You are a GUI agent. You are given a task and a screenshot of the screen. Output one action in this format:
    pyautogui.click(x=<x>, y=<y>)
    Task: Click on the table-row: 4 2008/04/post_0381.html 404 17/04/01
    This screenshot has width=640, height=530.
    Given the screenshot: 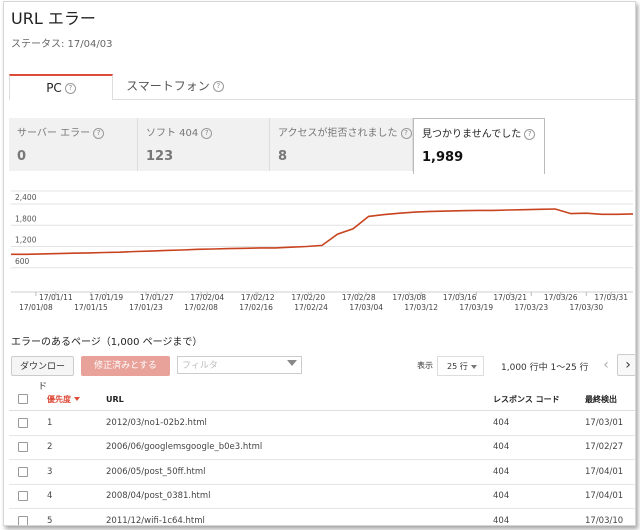 What is the action you would take?
    pyautogui.click(x=322, y=496)
    